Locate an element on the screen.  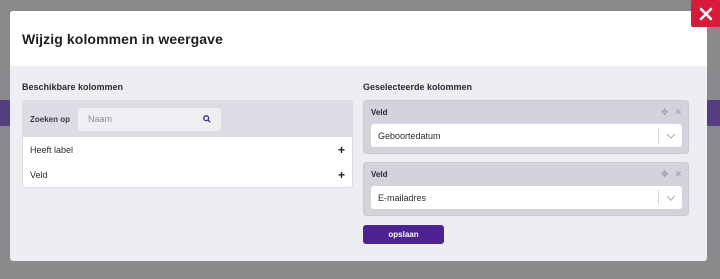
search-row: Zoeken op is located at coordinates (187, 119).